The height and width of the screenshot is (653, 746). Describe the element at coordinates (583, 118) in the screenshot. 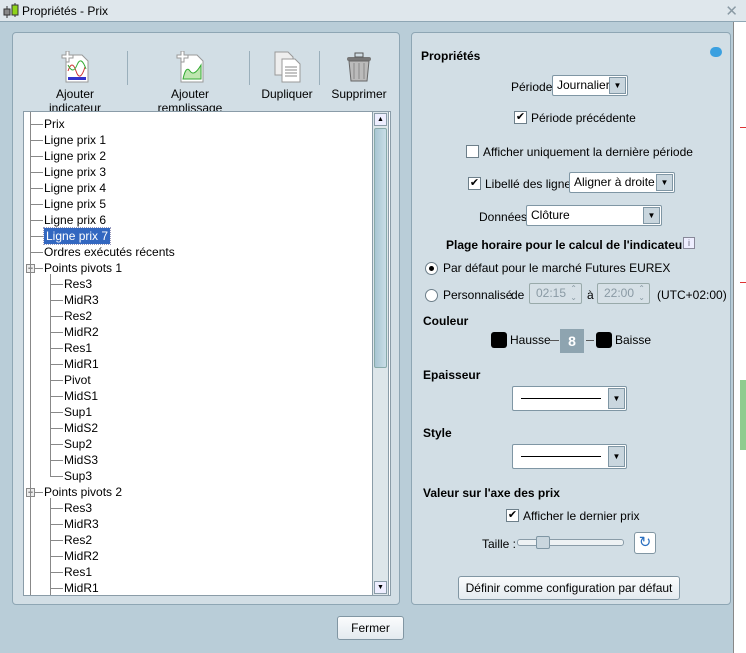

I see `prev-period-label: Période précédente` at that location.